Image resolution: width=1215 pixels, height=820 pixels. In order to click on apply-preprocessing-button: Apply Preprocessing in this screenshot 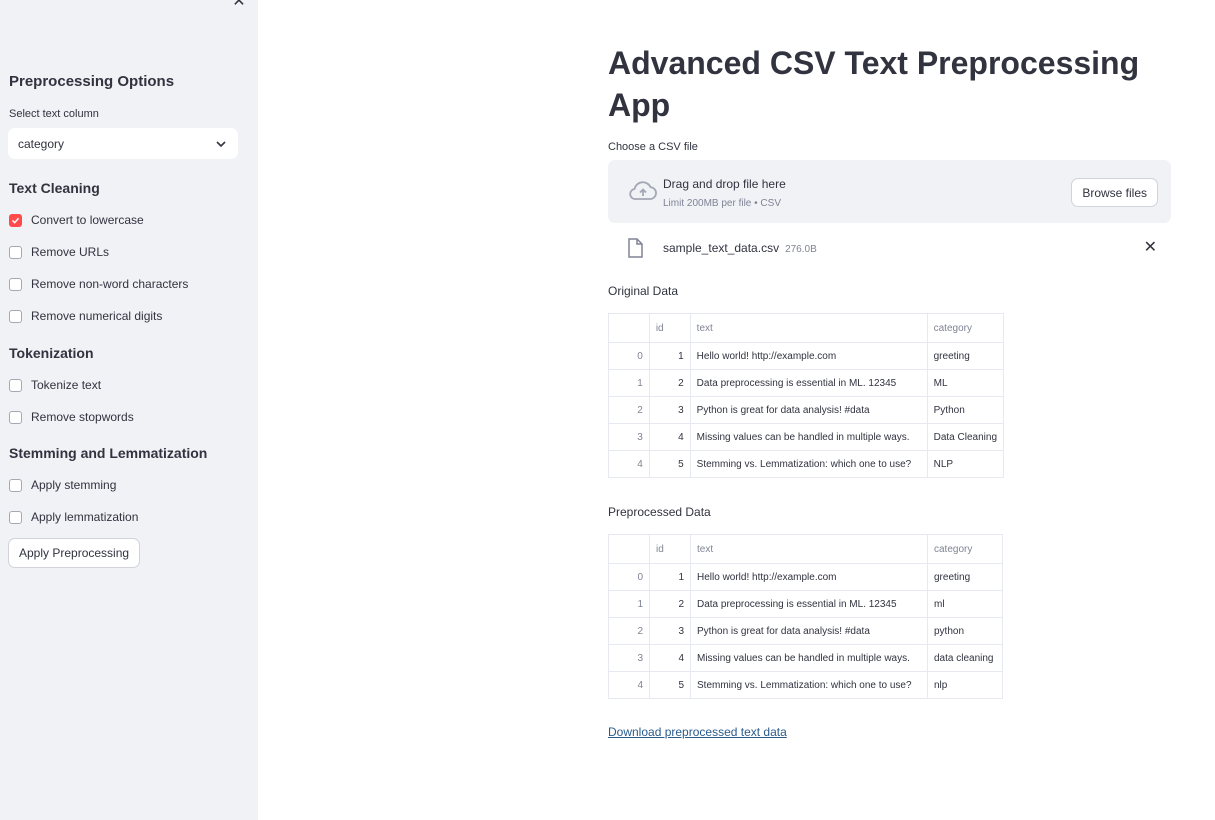, I will do `click(74, 553)`.